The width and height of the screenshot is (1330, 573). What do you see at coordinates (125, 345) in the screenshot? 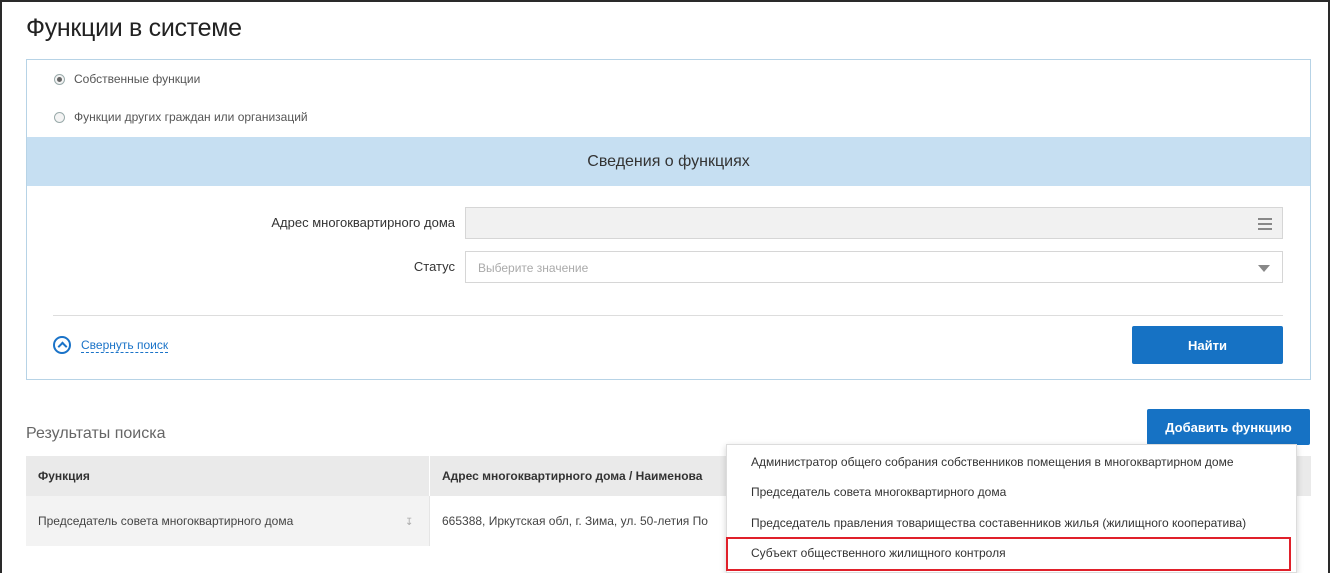
I see `collapse-search-link: Свернуть поиск` at bounding box center [125, 345].